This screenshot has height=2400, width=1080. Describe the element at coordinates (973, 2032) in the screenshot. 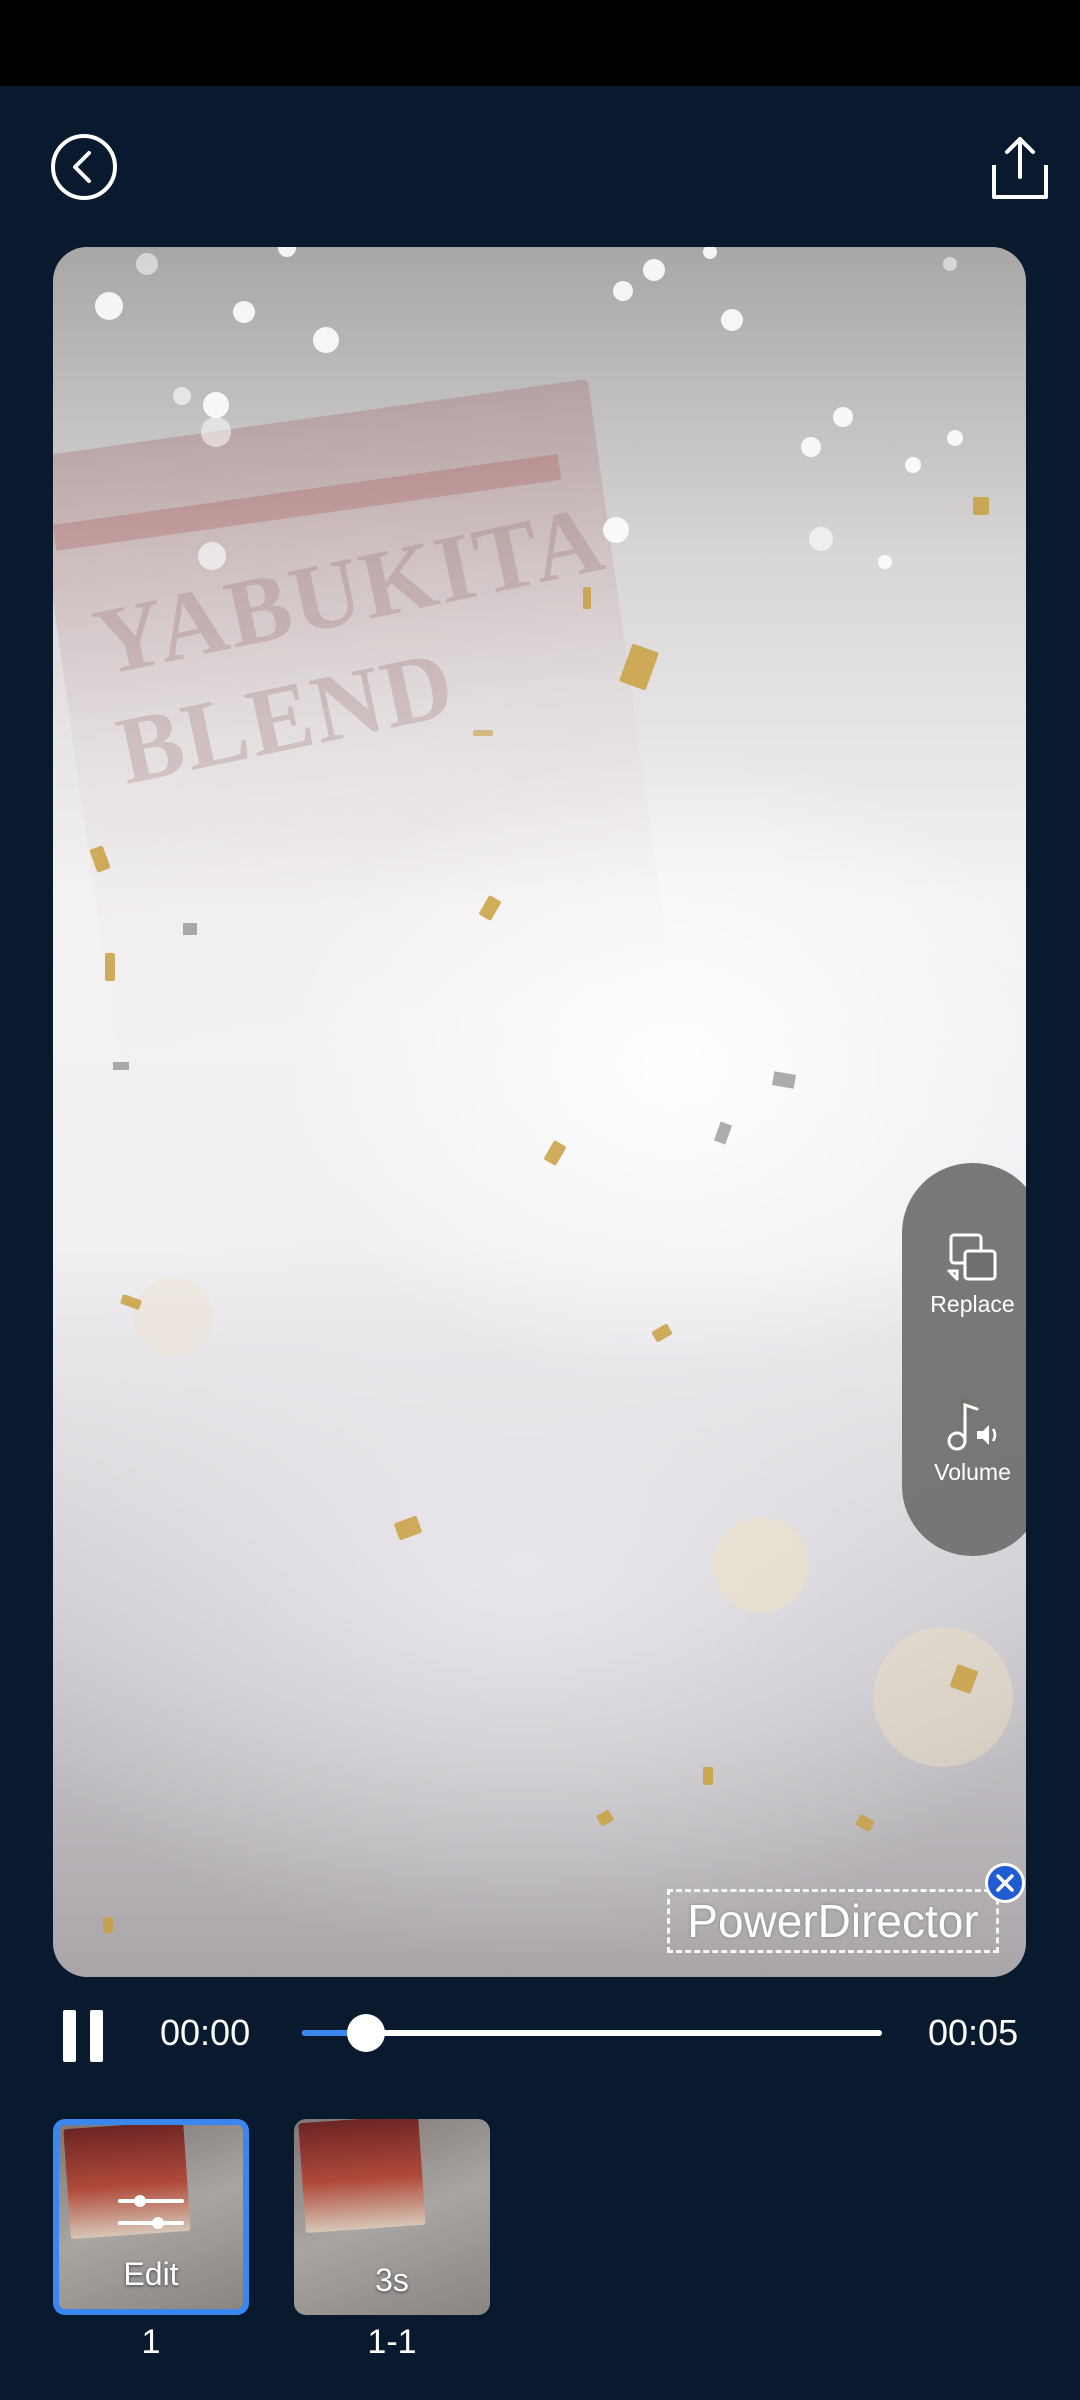

I see `total-time: 00:05` at that location.